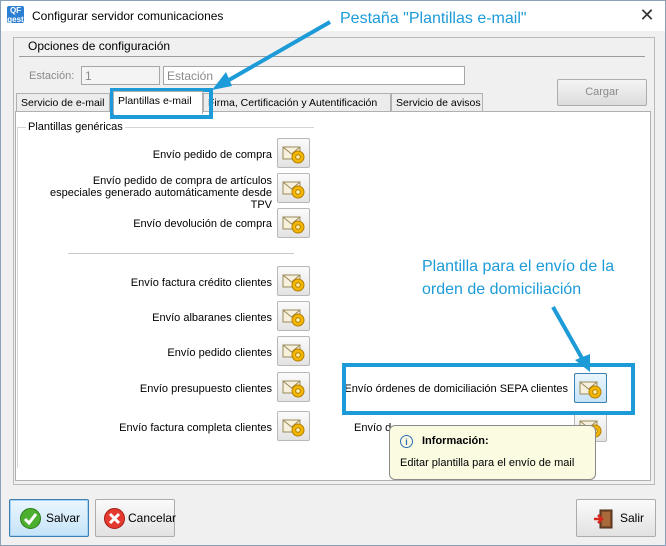 The height and width of the screenshot is (546, 666). What do you see at coordinates (152, 518) in the screenshot?
I see `cancel-label: Cancelar` at bounding box center [152, 518].